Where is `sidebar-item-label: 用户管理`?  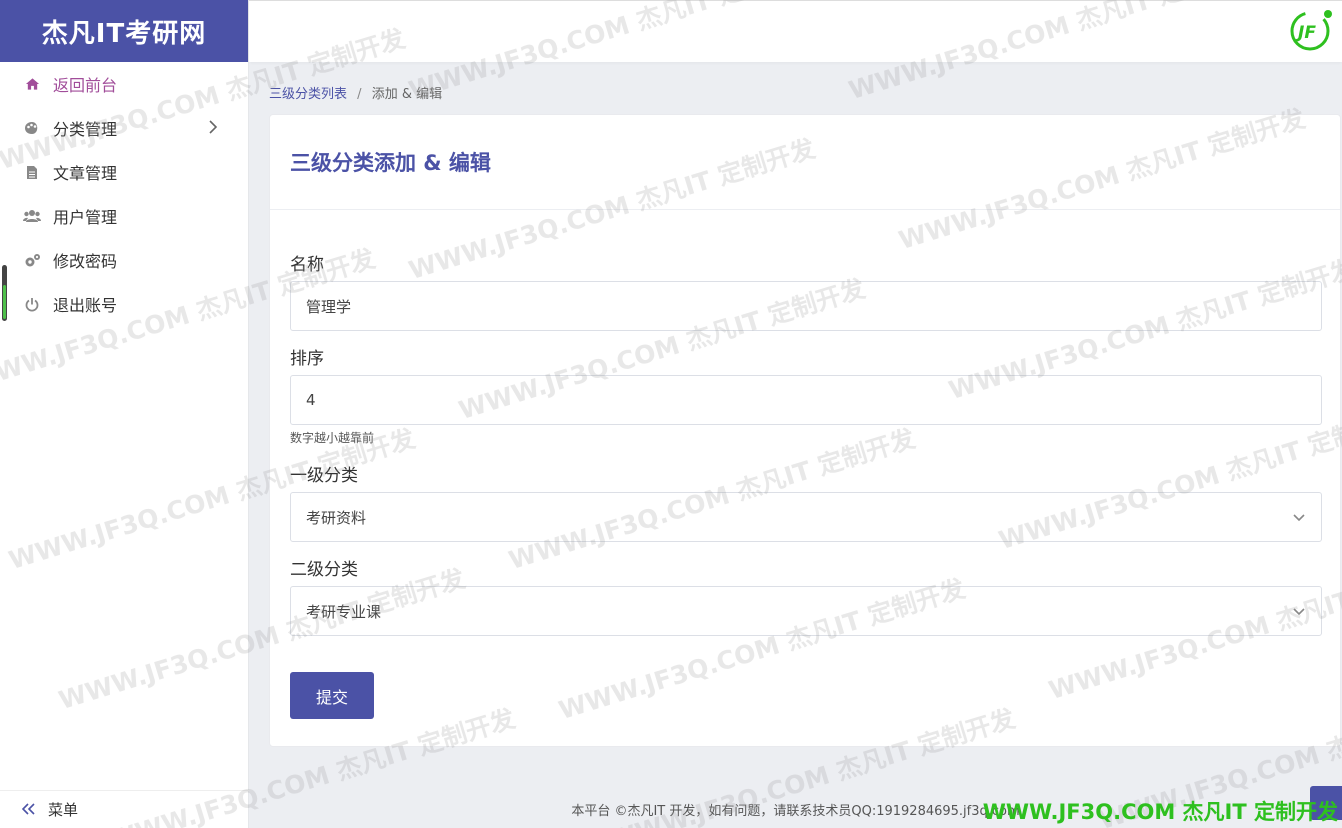
sidebar-item-label: 用户管理 is located at coordinates (85, 217).